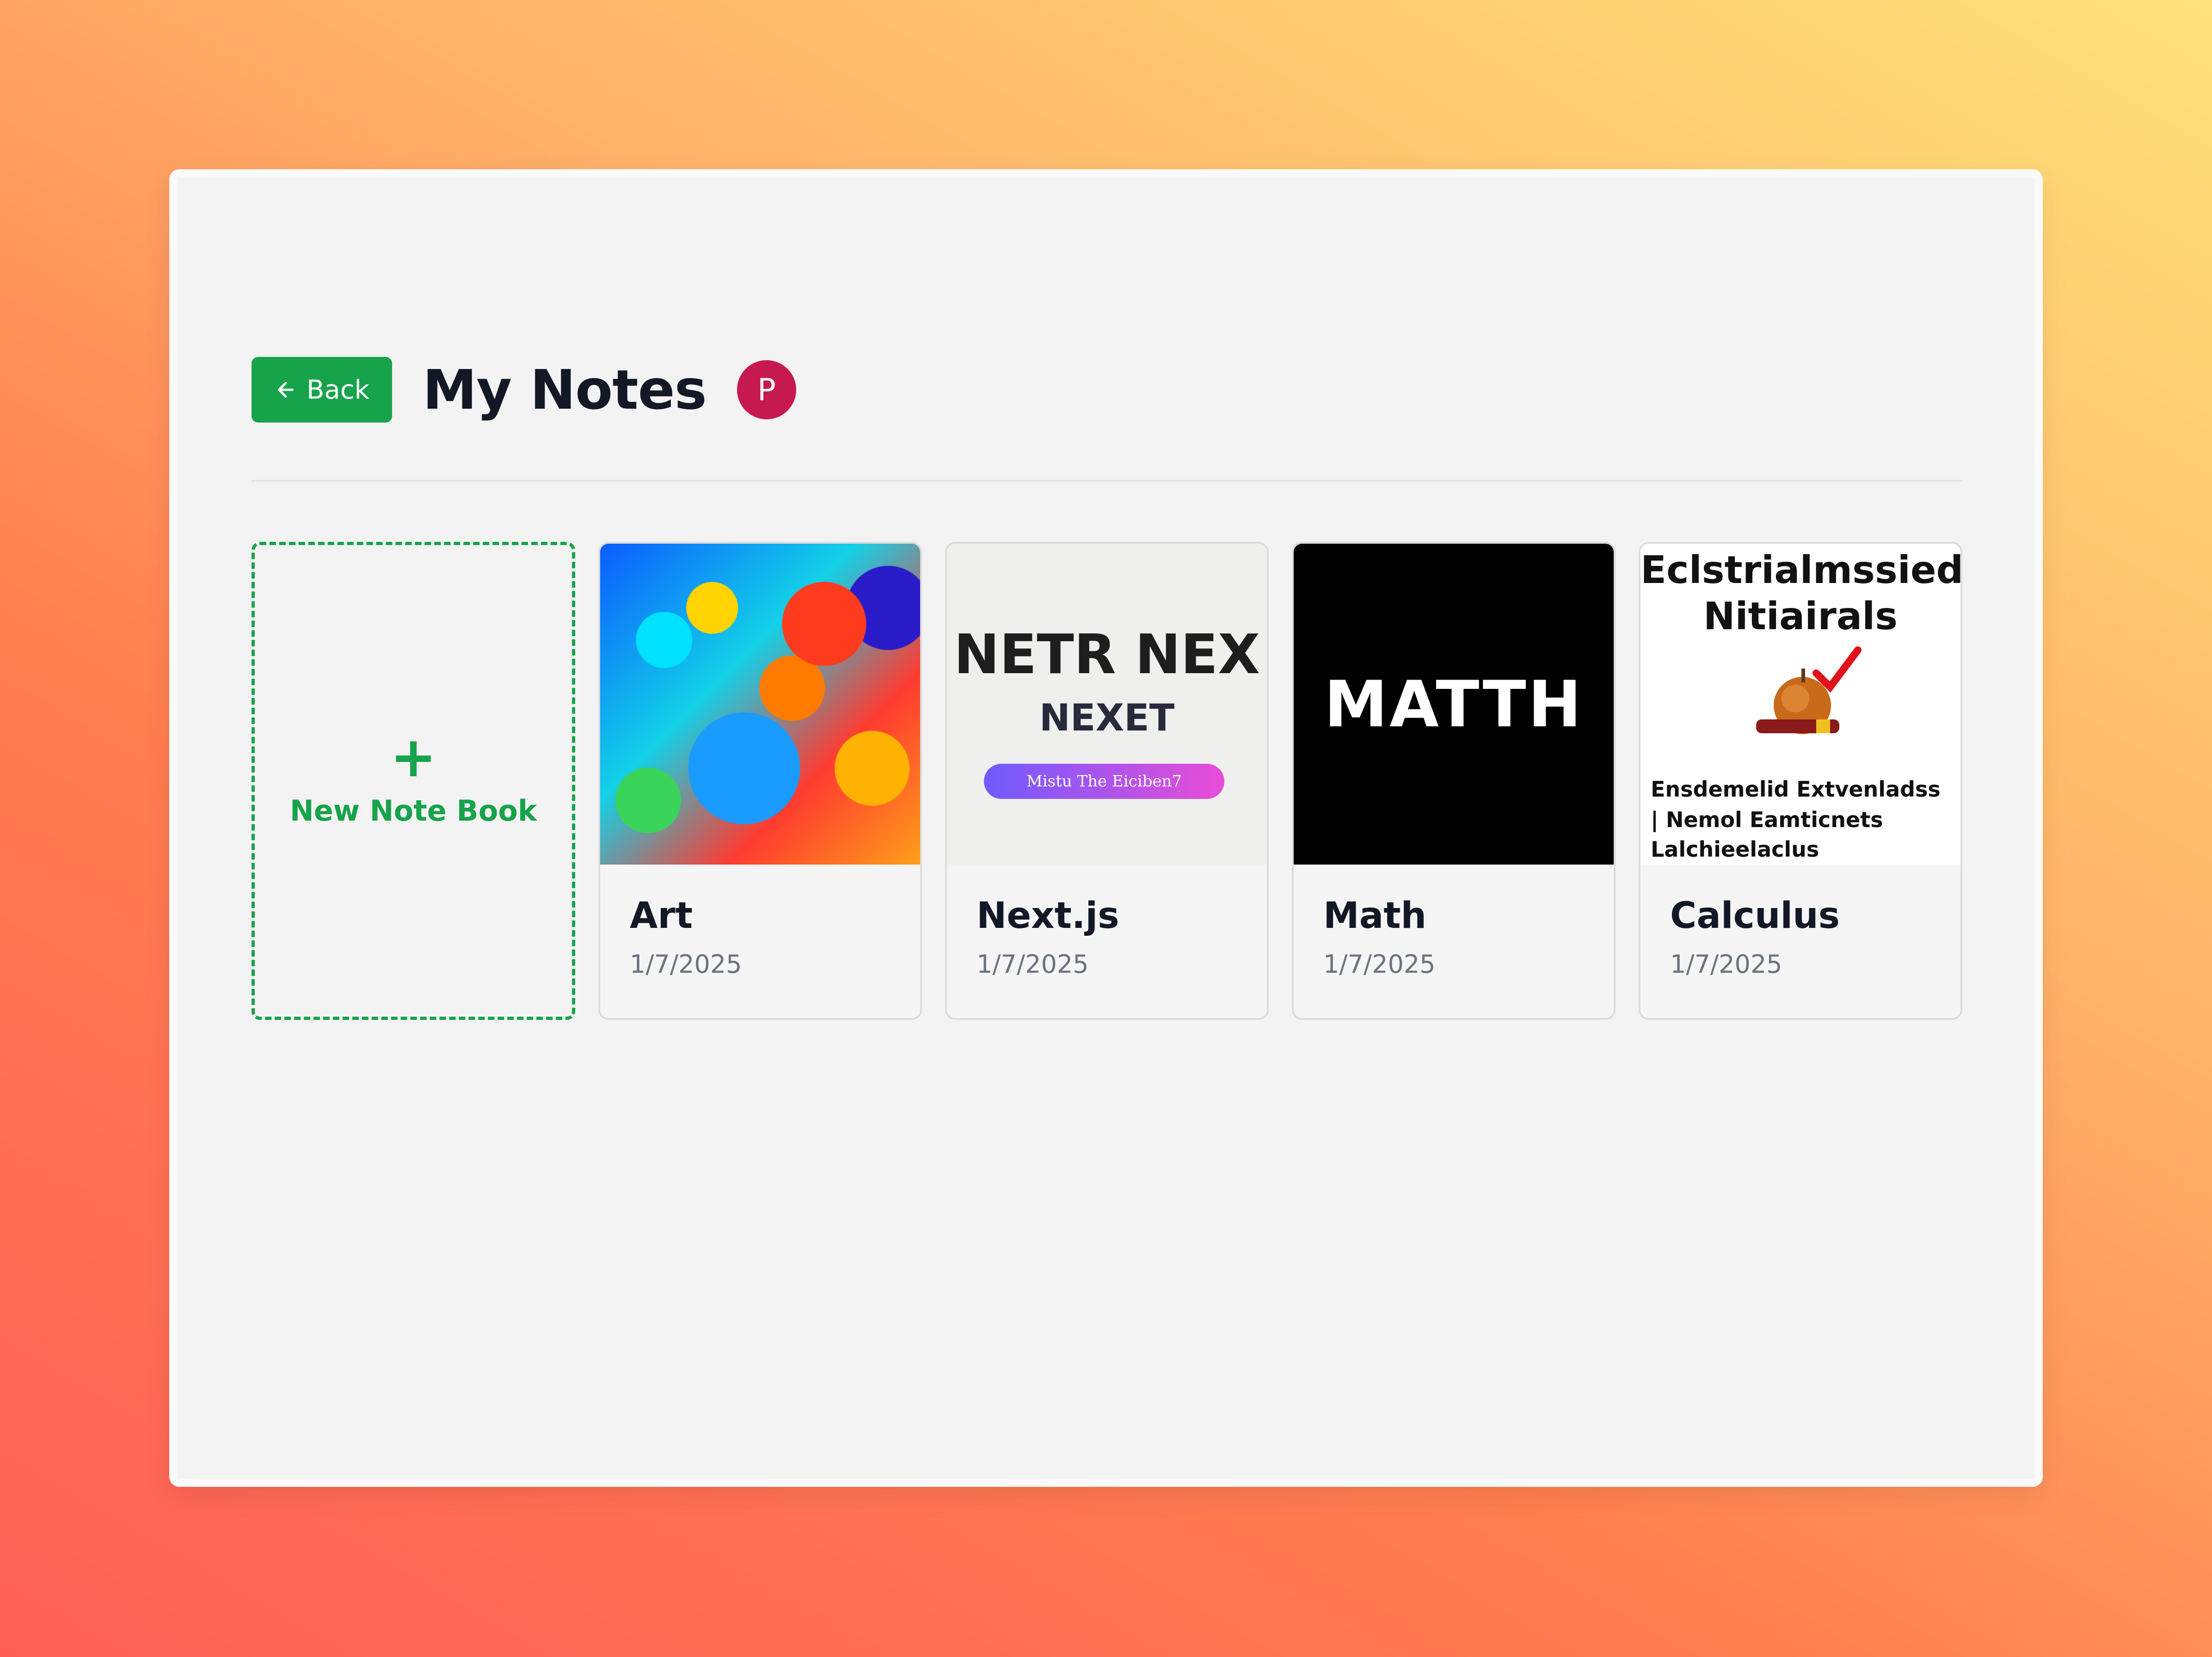  What do you see at coordinates (1767, 820) in the screenshot?
I see `thumbnail-text: | Nemol Eamticnets` at bounding box center [1767, 820].